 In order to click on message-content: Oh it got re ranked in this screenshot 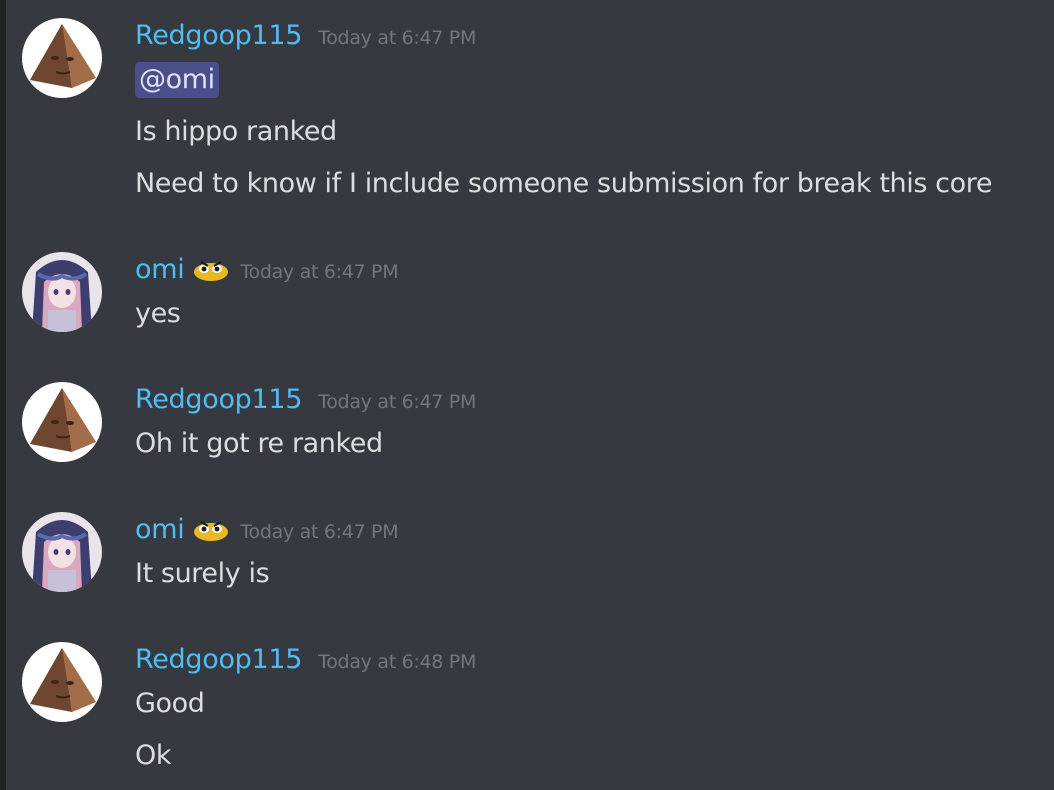, I will do `click(259, 443)`.